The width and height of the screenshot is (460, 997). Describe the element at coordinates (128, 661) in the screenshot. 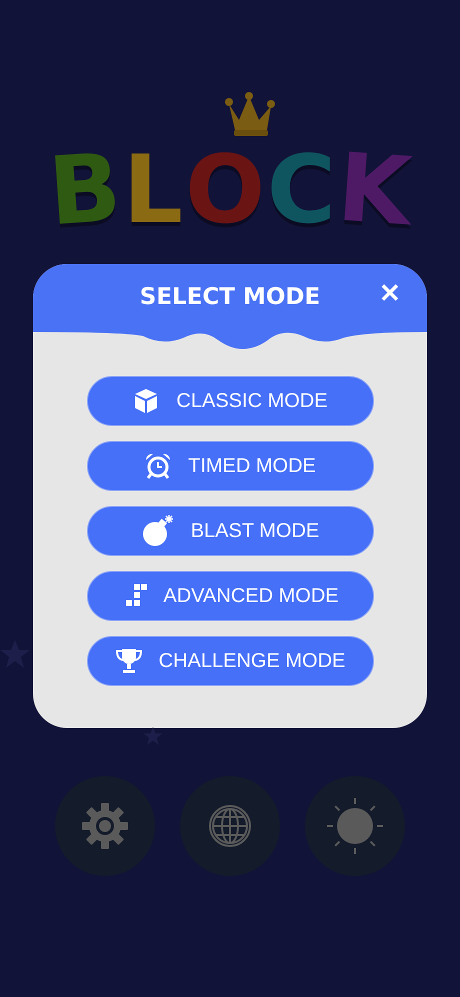

I see `trophy-icon` at that location.